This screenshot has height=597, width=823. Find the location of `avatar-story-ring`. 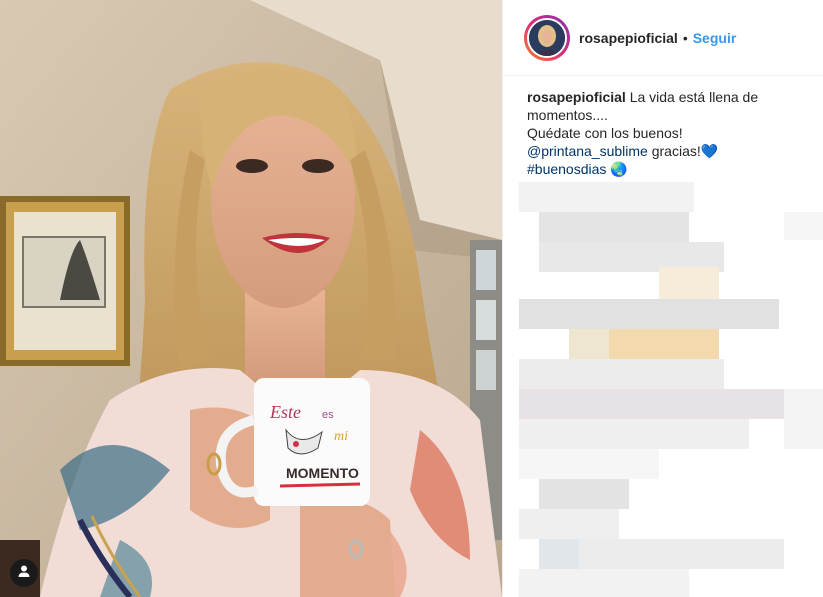

avatar-story-ring is located at coordinates (547, 37).